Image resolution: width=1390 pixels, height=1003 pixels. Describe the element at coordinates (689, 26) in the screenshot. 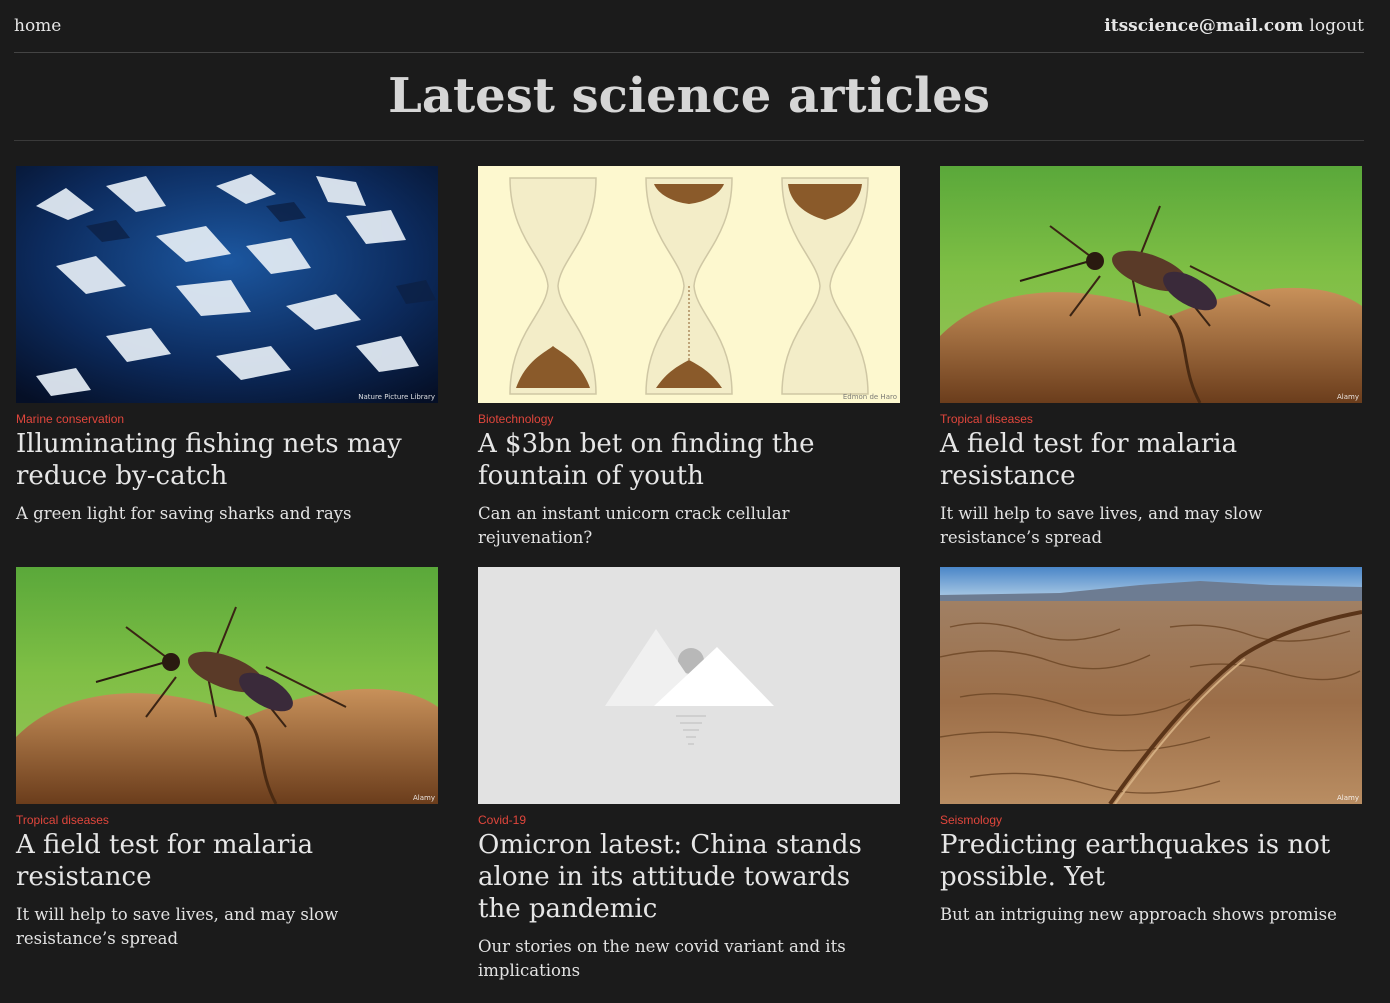

I see `top-nav: home itsscience@mail.com logout` at that location.